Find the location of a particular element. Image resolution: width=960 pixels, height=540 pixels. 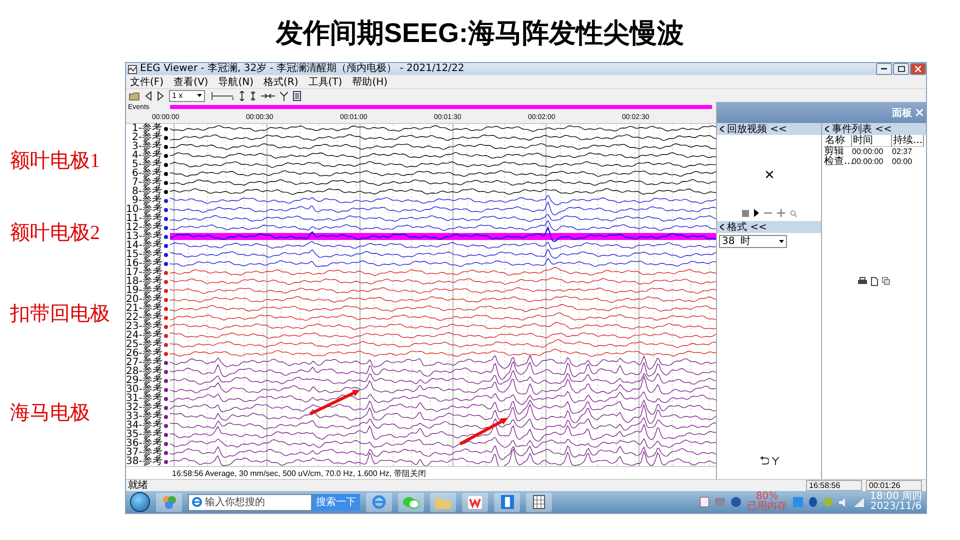

channel-label: 1-参考 is located at coordinates (147, 128).